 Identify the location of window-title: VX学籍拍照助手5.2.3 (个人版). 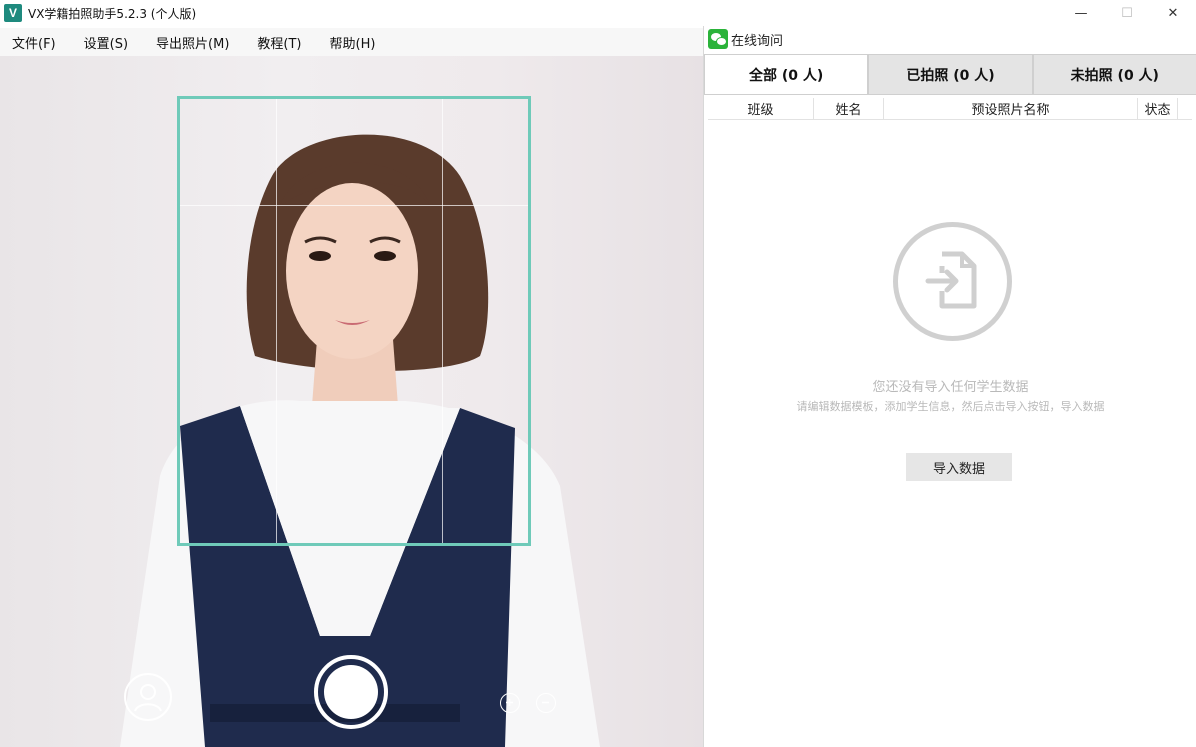
(112, 13).